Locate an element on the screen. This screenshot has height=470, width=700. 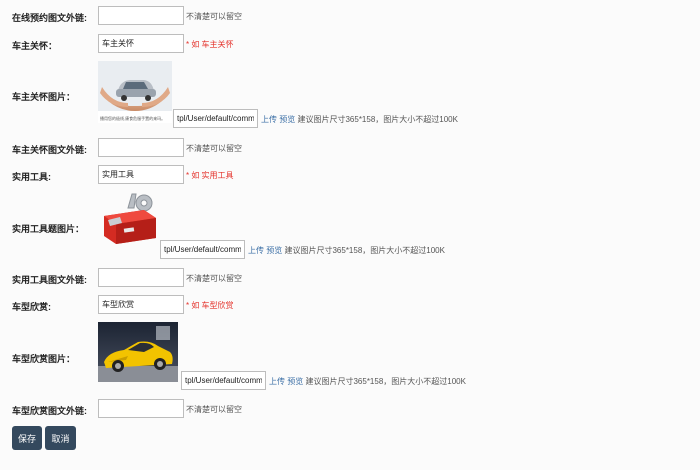
owner-care-upload-link: 上传 is located at coordinates (269, 119).